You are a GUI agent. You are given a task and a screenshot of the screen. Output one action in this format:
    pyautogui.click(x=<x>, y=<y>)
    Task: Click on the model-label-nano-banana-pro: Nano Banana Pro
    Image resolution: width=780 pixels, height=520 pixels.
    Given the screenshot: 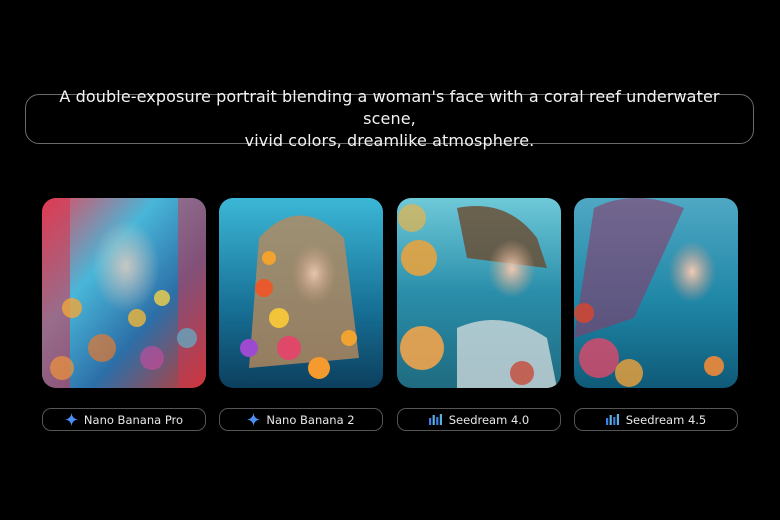 What is the action you would take?
    pyautogui.click(x=124, y=419)
    